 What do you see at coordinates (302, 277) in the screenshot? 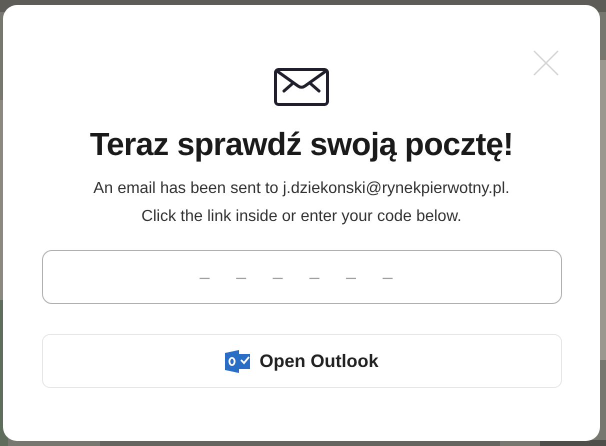
I see `code-input-field: – – – – – –` at bounding box center [302, 277].